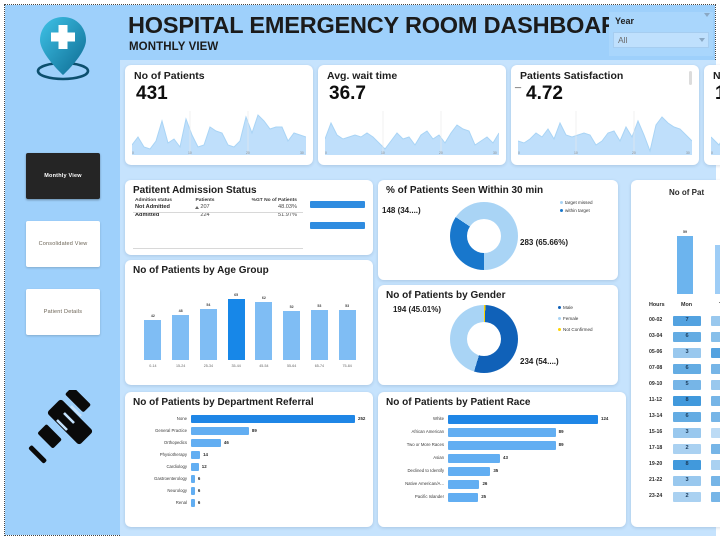 Image resolution: width=720 pixels, height=540 pixels. Describe the element at coordinates (712, 115) in the screenshot. I see `kpi-card-no-of-patients-secondary: No o 1 0` at that location.